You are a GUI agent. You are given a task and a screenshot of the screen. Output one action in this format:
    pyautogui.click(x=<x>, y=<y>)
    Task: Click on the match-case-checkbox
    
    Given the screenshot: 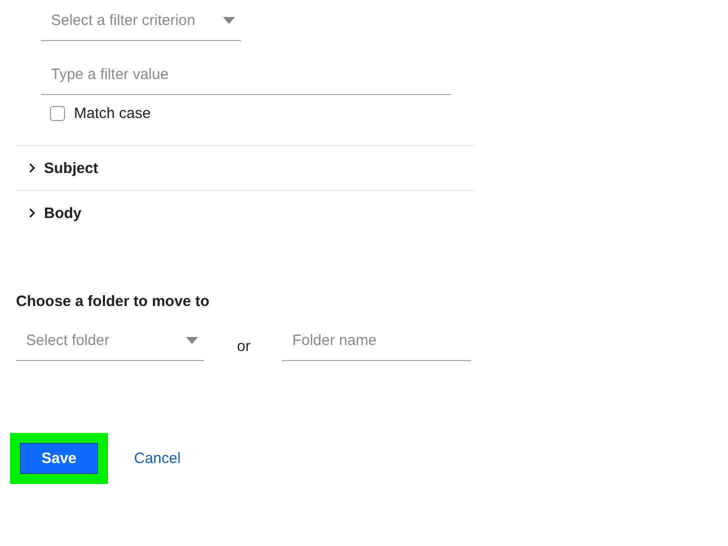 What is the action you would take?
    pyautogui.click(x=57, y=113)
    